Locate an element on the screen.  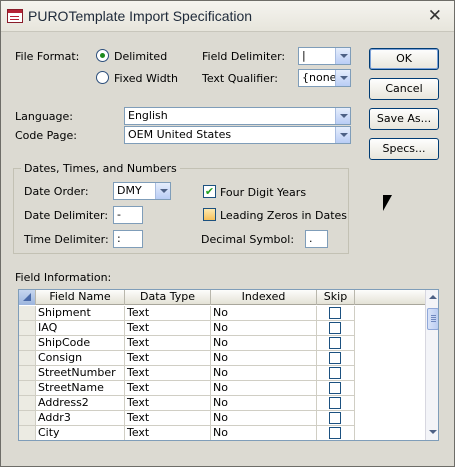
column-header-skip: Skip is located at coordinates (336, 297).